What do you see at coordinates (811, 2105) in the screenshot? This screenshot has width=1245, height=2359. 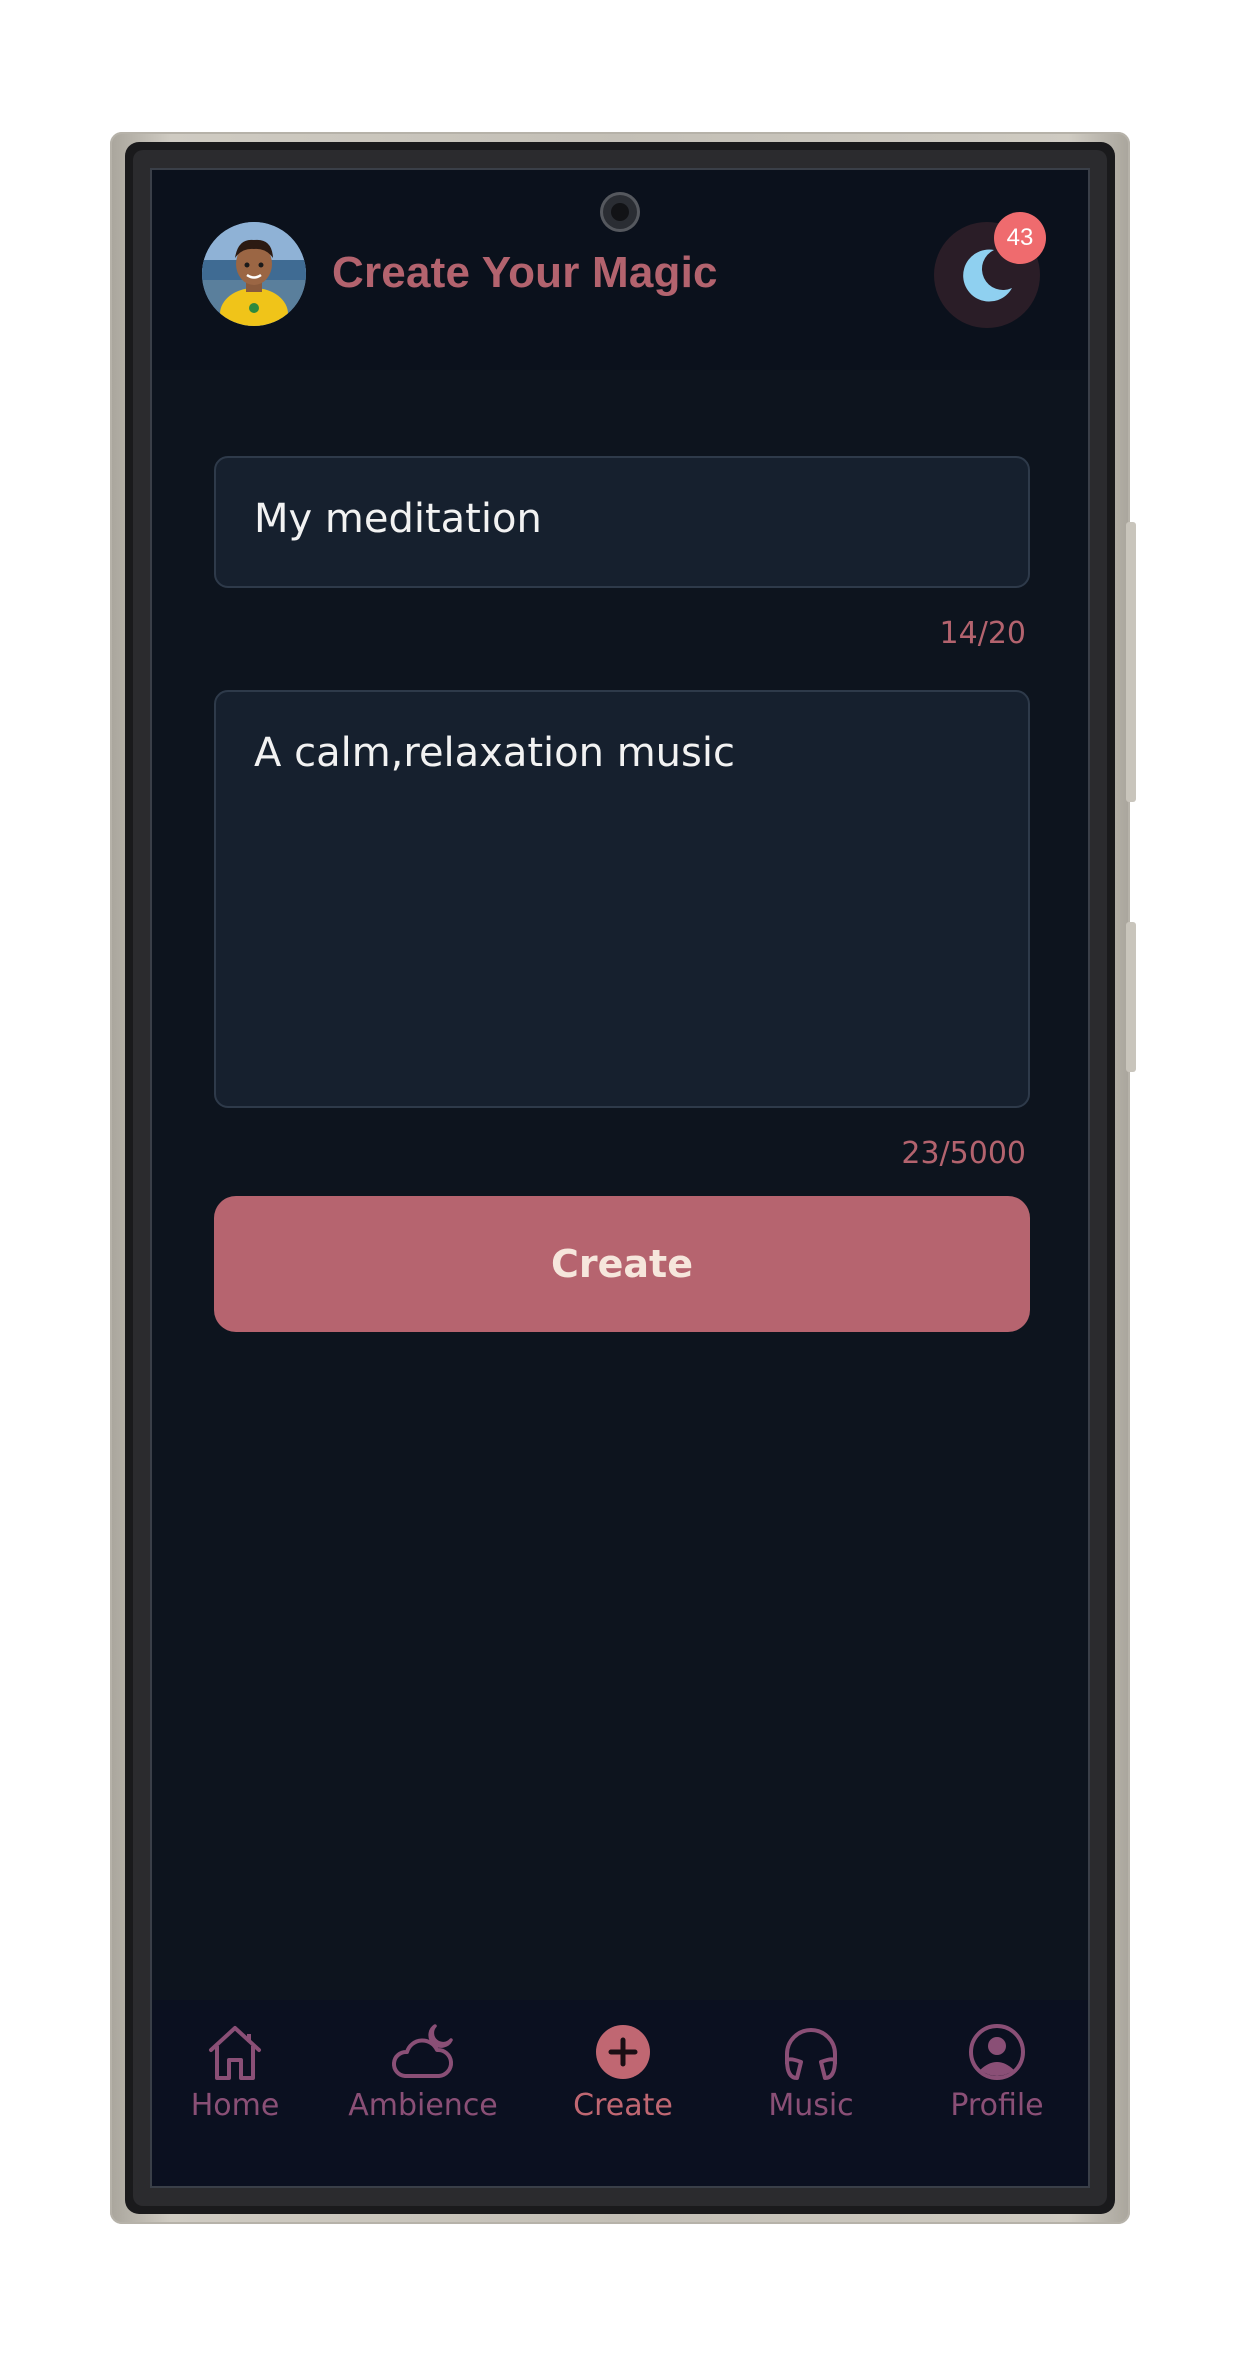 I see `nav-label-music: Music` at bounding box center [811, 2105].